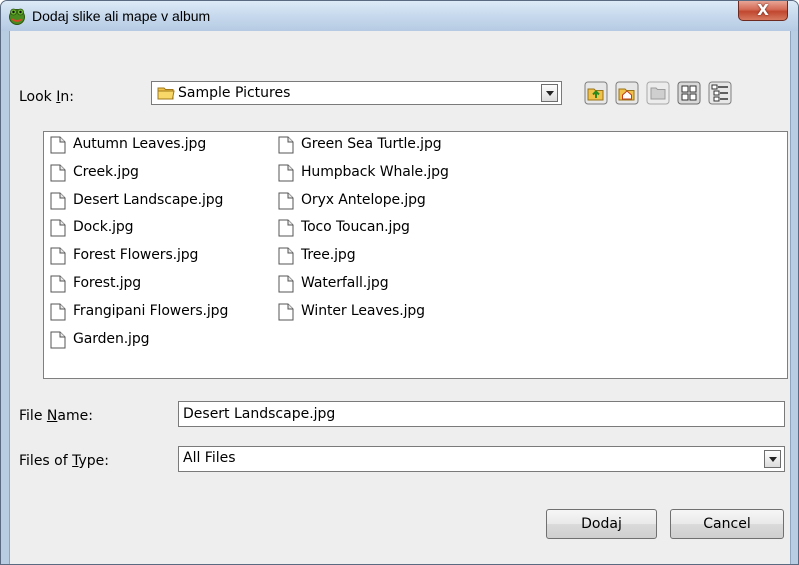 The image size is (799, 565). I want to click on details-view-icon, so click(720, 93).